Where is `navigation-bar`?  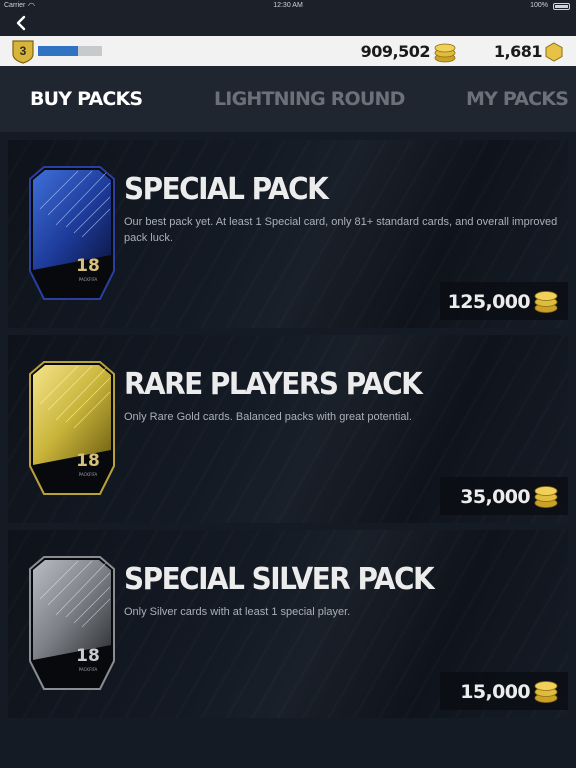 navigation-bar is located at coordinates (288, 24).